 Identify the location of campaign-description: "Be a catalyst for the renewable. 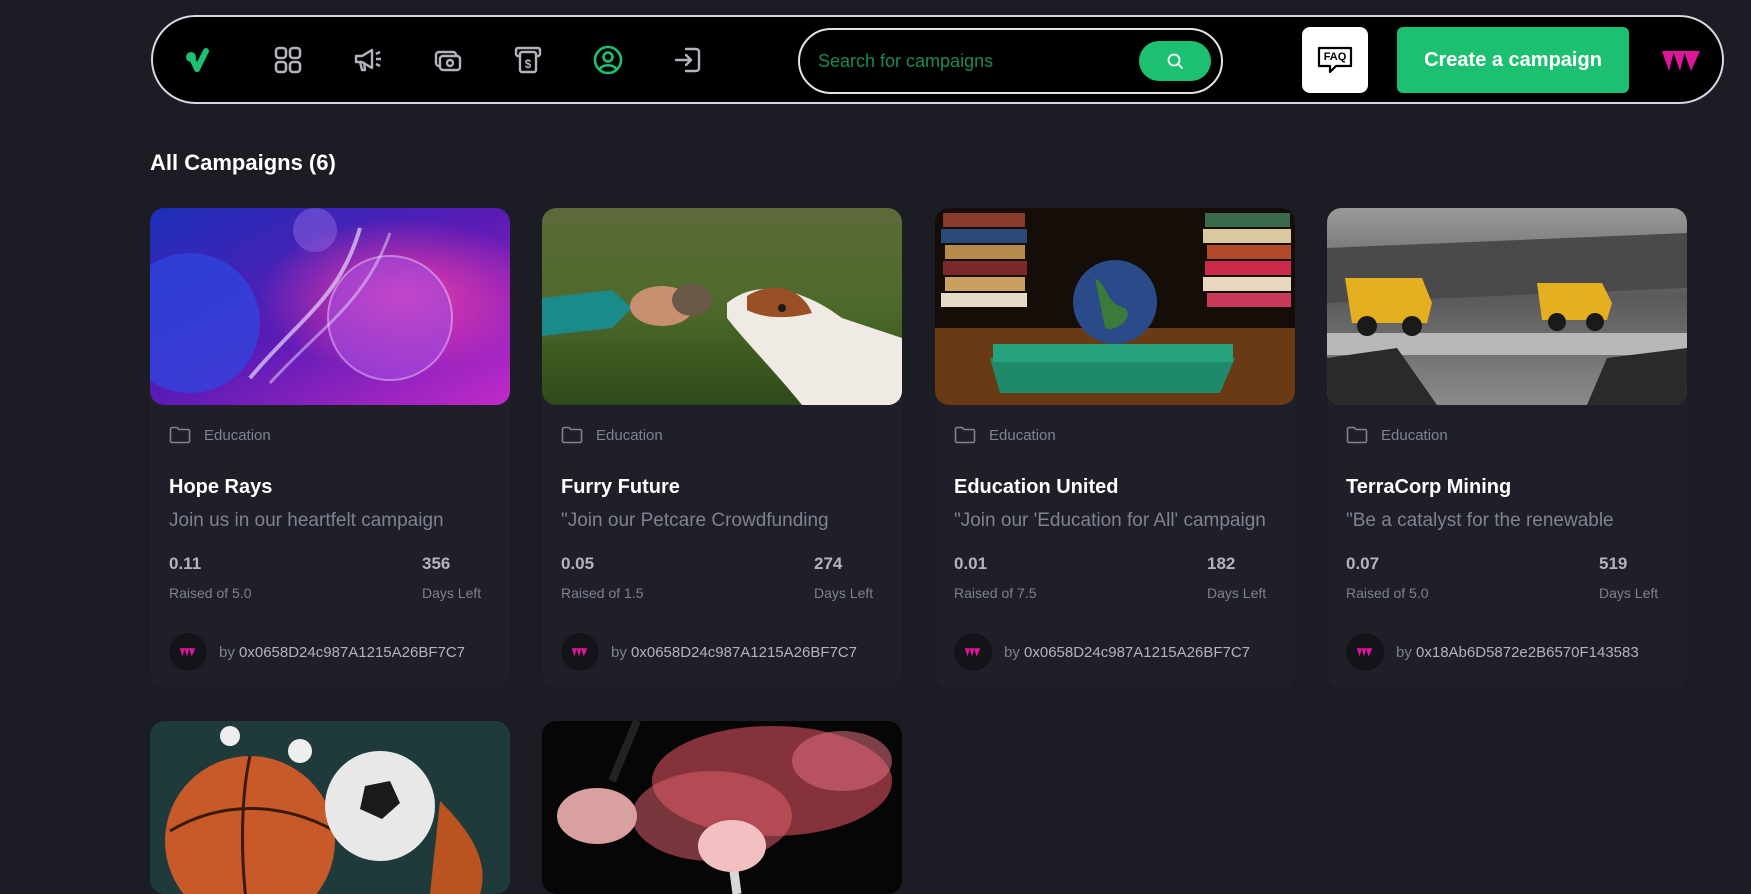
(1480, 520).